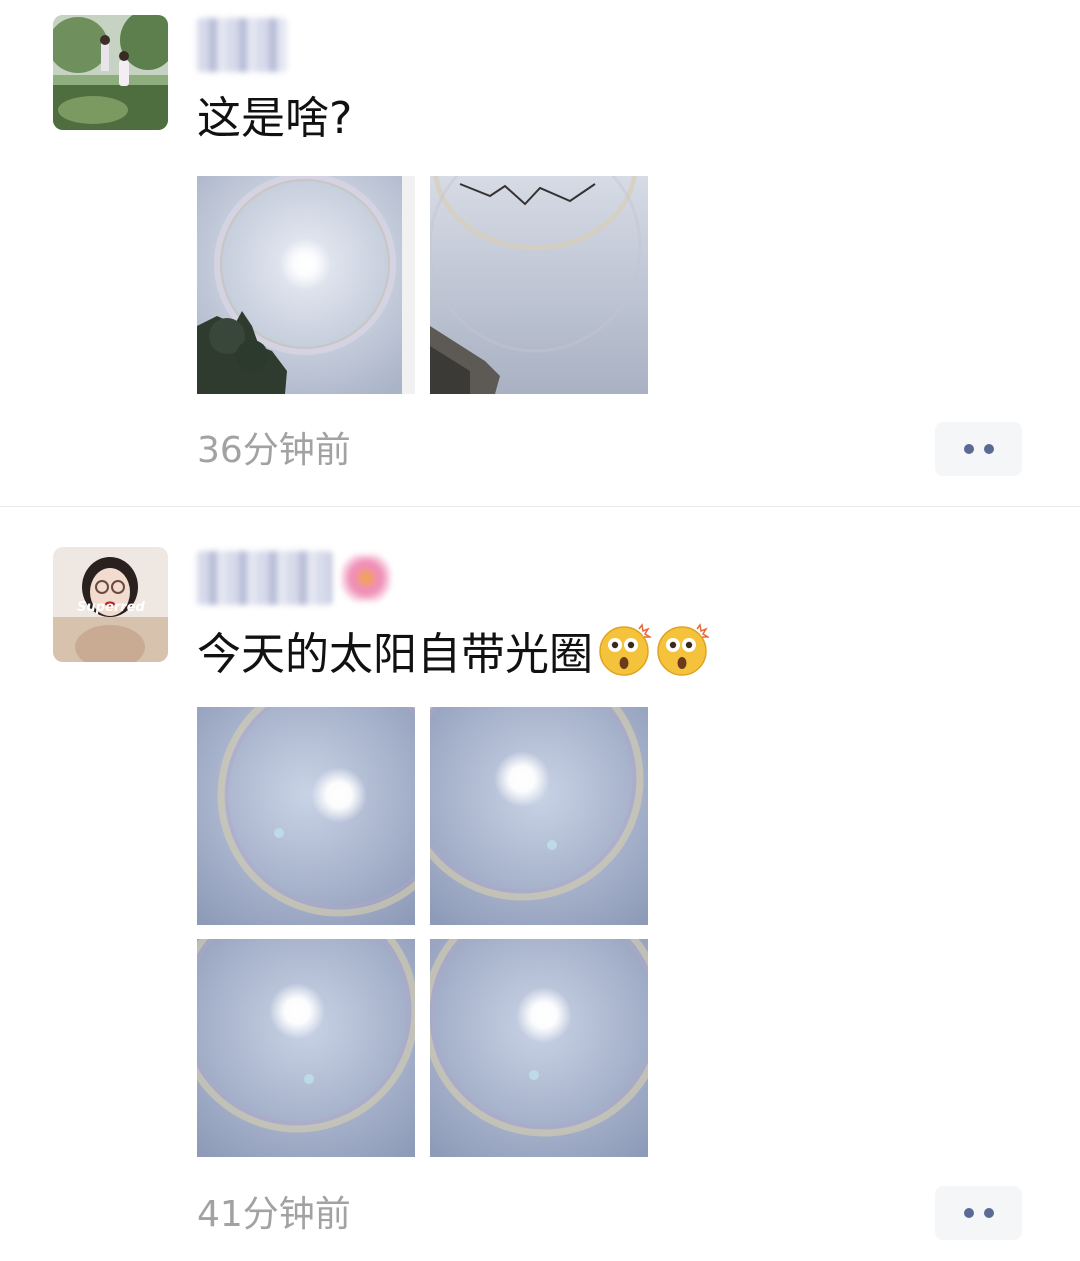 The width and height of the screenshot is (1080, 1261). Describe the element at coordinates (366, 578) in the screenshot. I see `flower-icon` at that location.